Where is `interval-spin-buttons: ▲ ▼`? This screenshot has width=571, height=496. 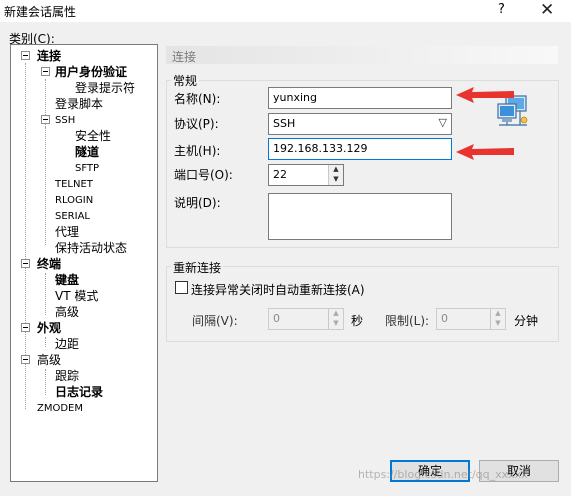
interval-spin-buttons: ▲ ▼ is located at coordinates (335, 319).